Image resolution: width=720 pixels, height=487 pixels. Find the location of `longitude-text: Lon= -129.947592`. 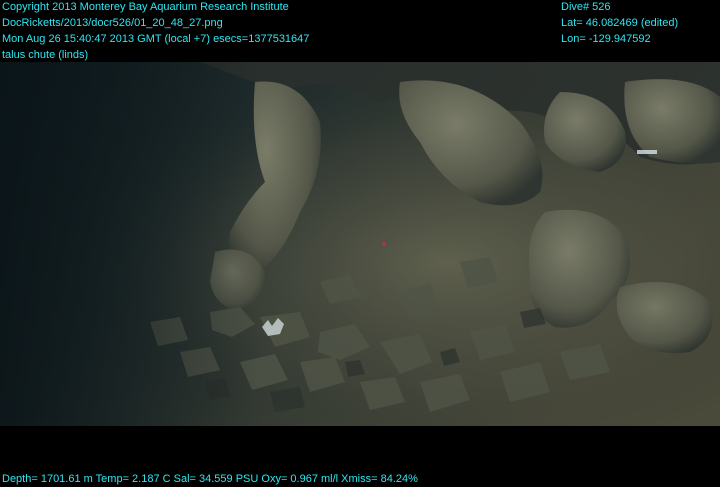

longitude-text: Lon= -129.947592 is located at coordinates (606, 39).